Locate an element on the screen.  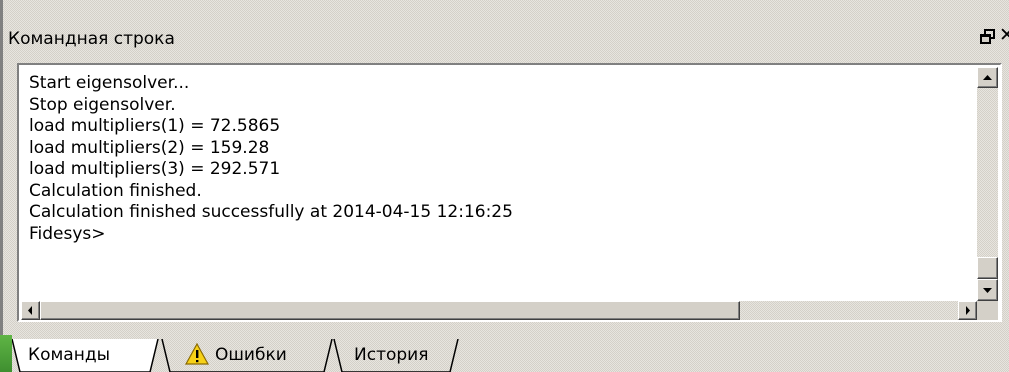
scroll-left-button is located at coordinates (30, 310).